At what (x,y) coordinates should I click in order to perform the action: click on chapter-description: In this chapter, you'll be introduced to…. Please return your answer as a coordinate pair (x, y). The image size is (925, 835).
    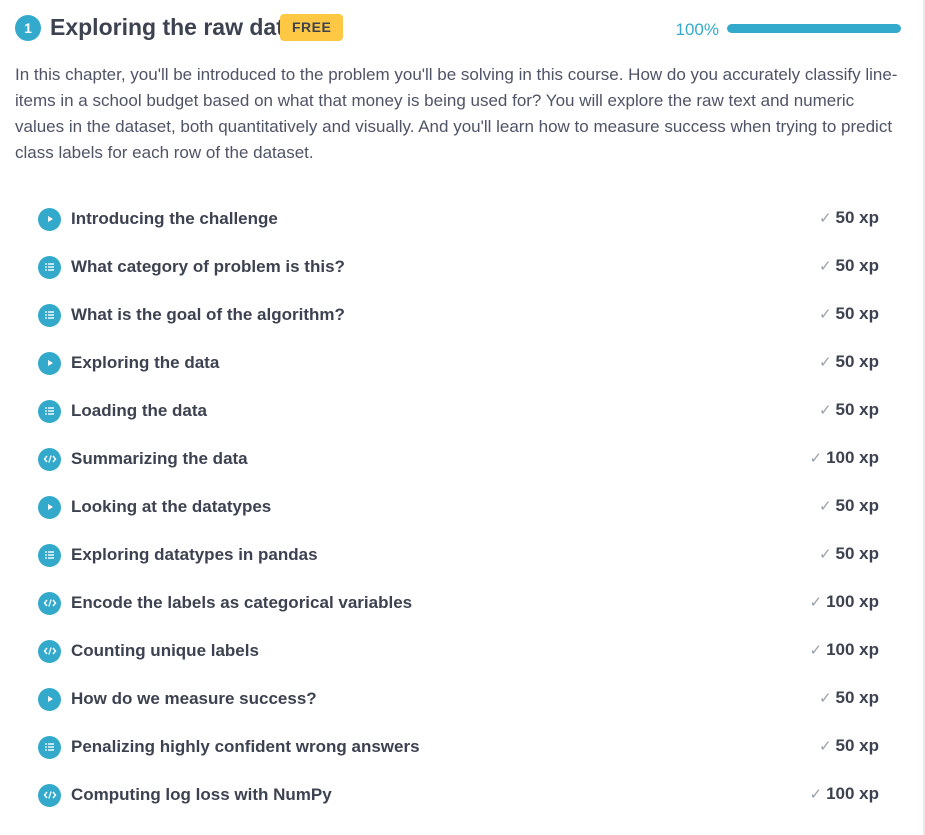
    Looking at the image, I should click on (456, 113).